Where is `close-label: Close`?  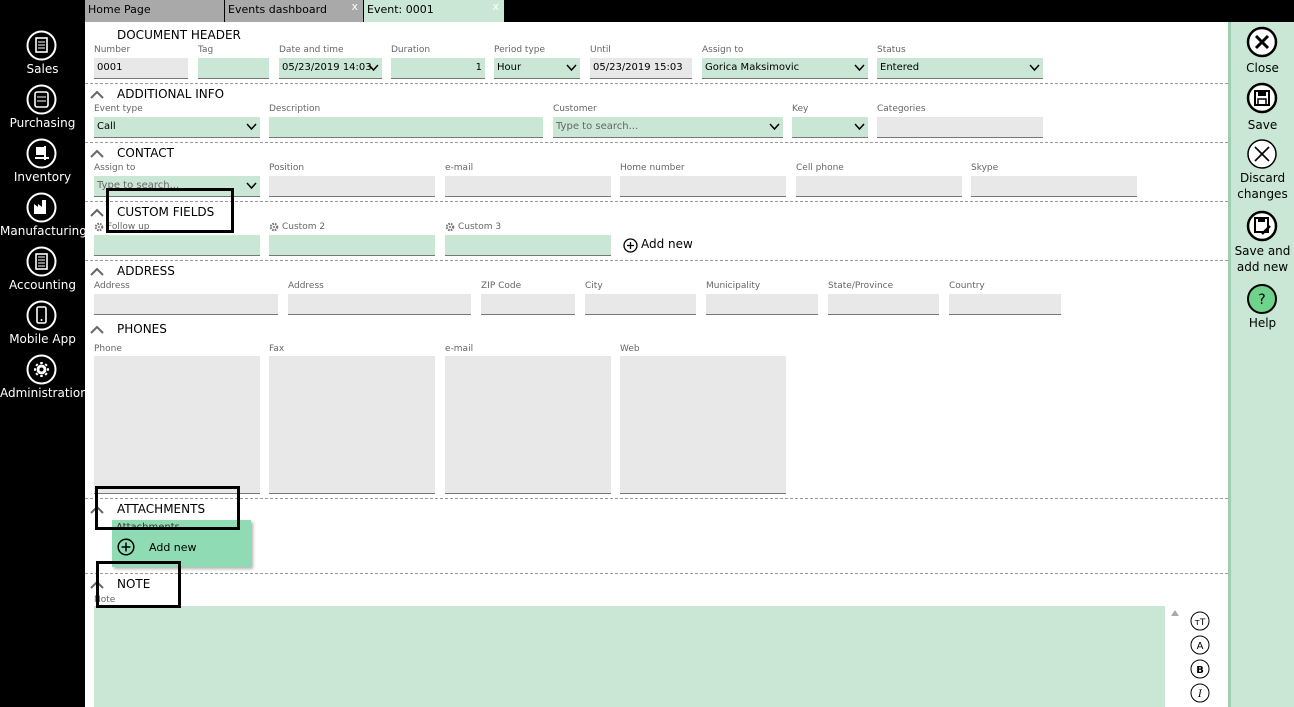
close-label: Close is located at coordinates (1262, 68).